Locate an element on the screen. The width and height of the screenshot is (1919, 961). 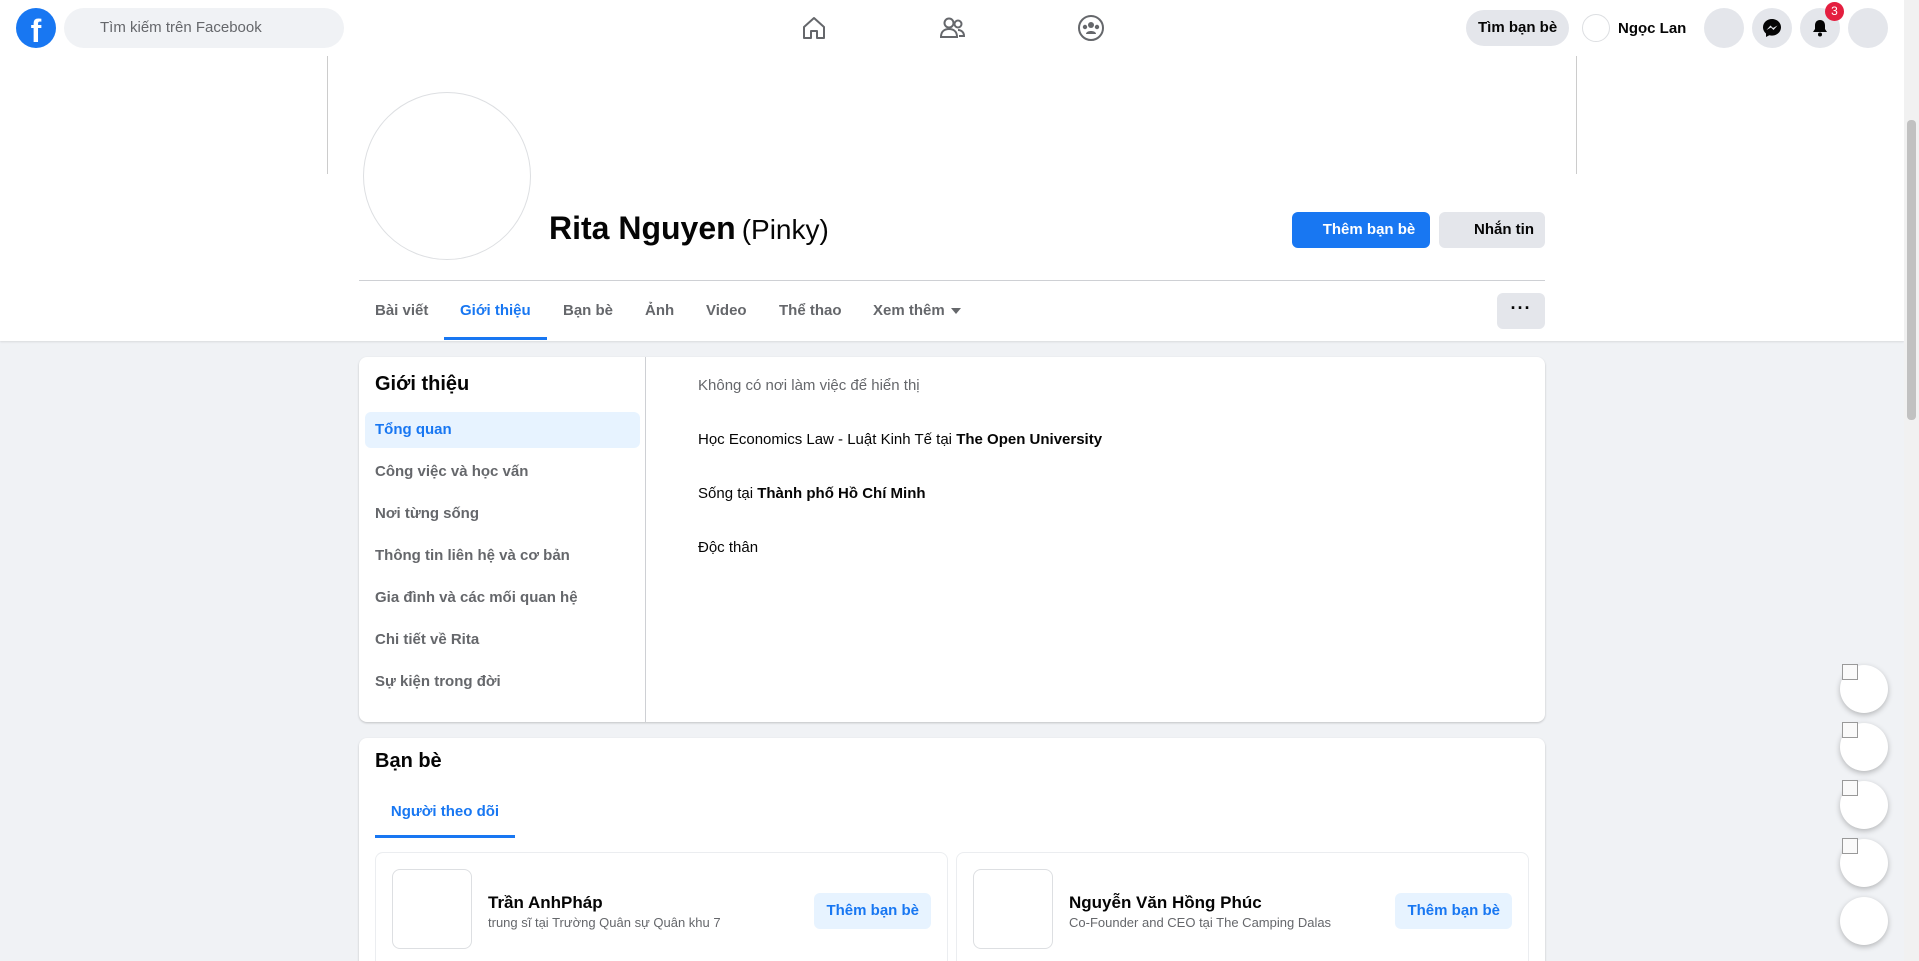
about-menu-details: Chi tiết về Rita is located at coordinates (502, 640).